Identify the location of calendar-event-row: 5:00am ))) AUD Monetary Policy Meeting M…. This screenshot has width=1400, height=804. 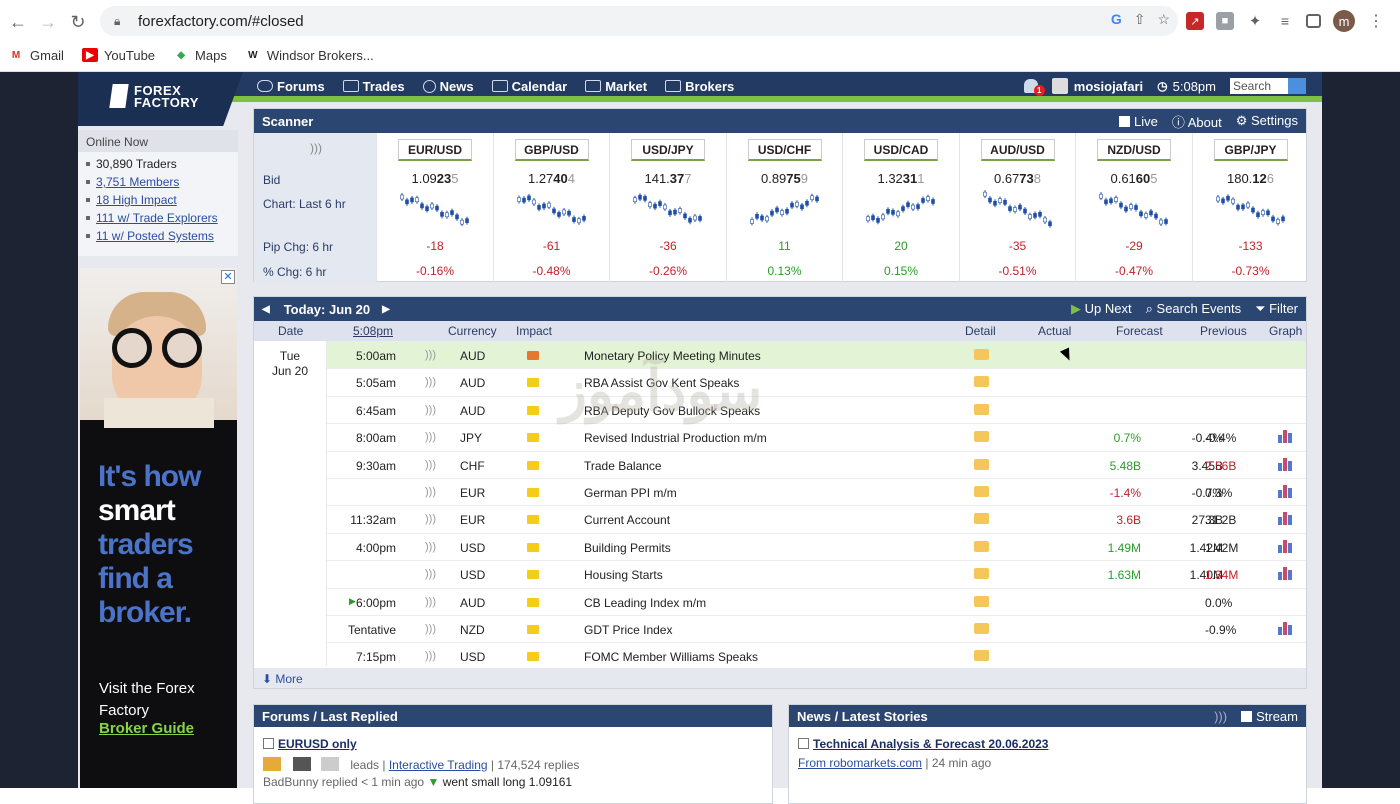
(816, 354).